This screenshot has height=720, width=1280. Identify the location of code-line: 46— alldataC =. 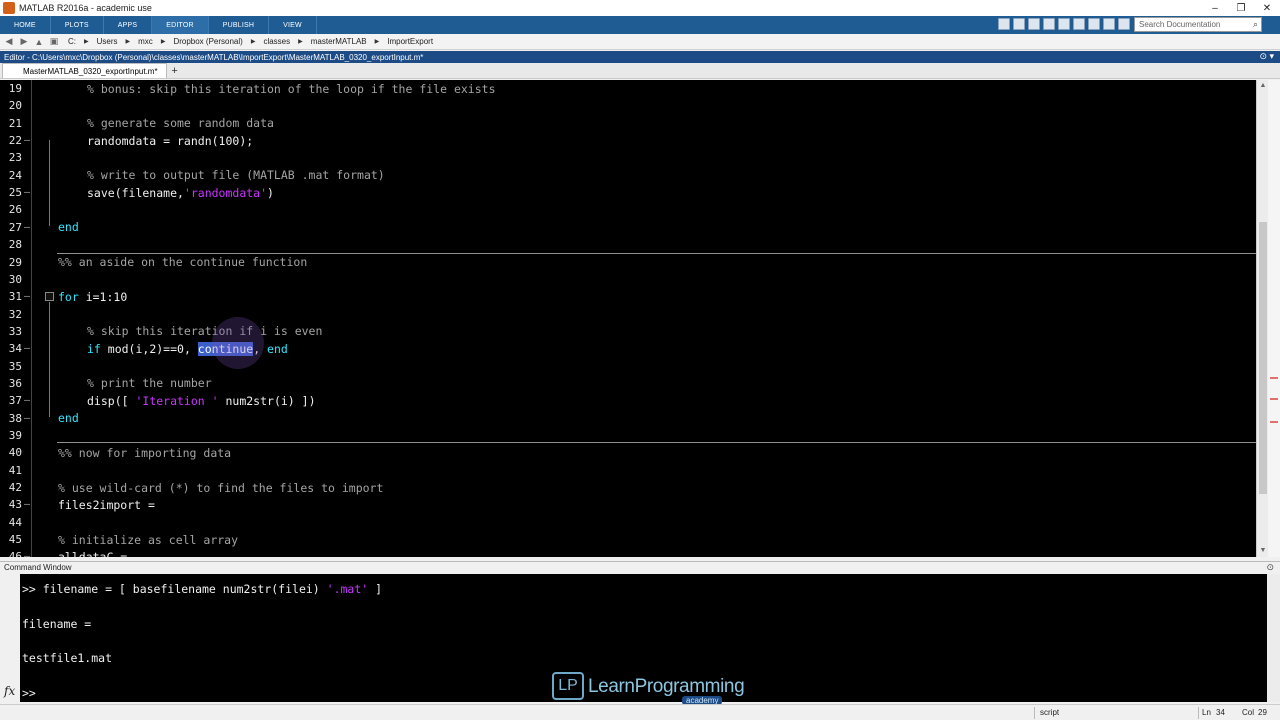
(634, 552).